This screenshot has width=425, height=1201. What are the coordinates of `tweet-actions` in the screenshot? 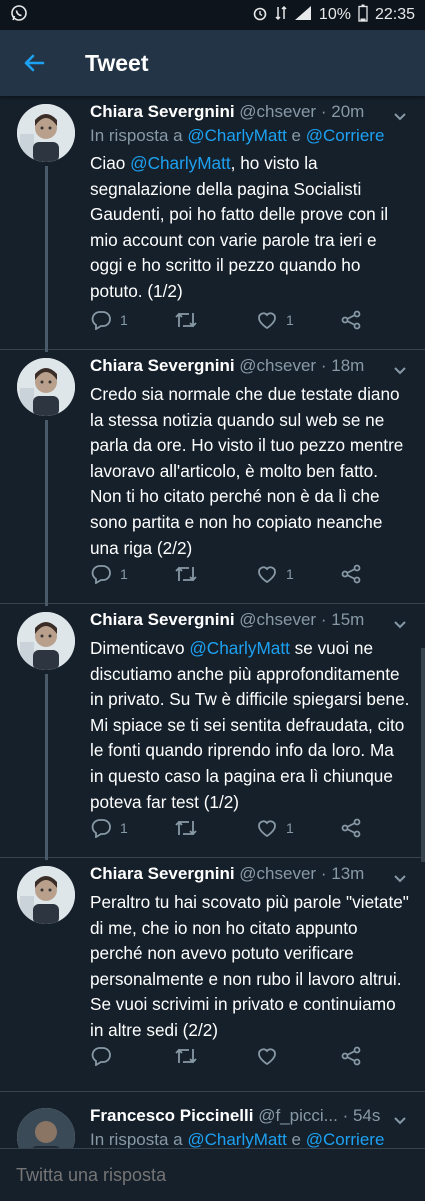 It's located at (240, 1058).